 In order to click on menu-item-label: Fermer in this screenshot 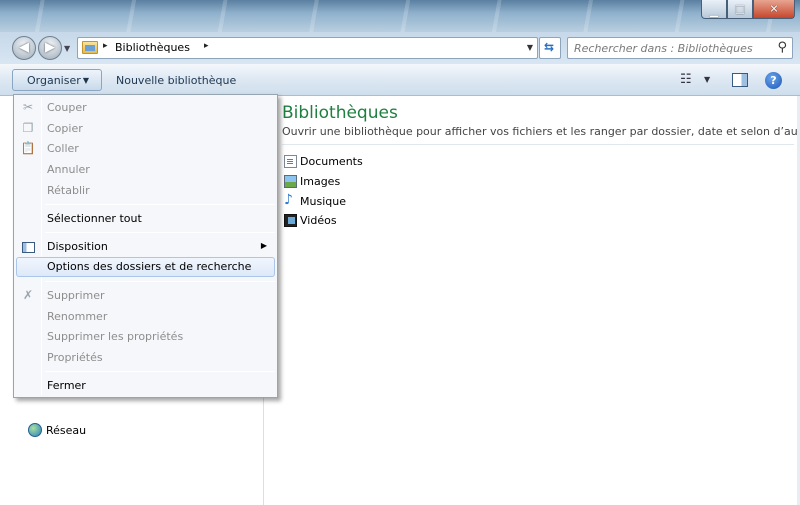, I will do `click(66, 385)`.